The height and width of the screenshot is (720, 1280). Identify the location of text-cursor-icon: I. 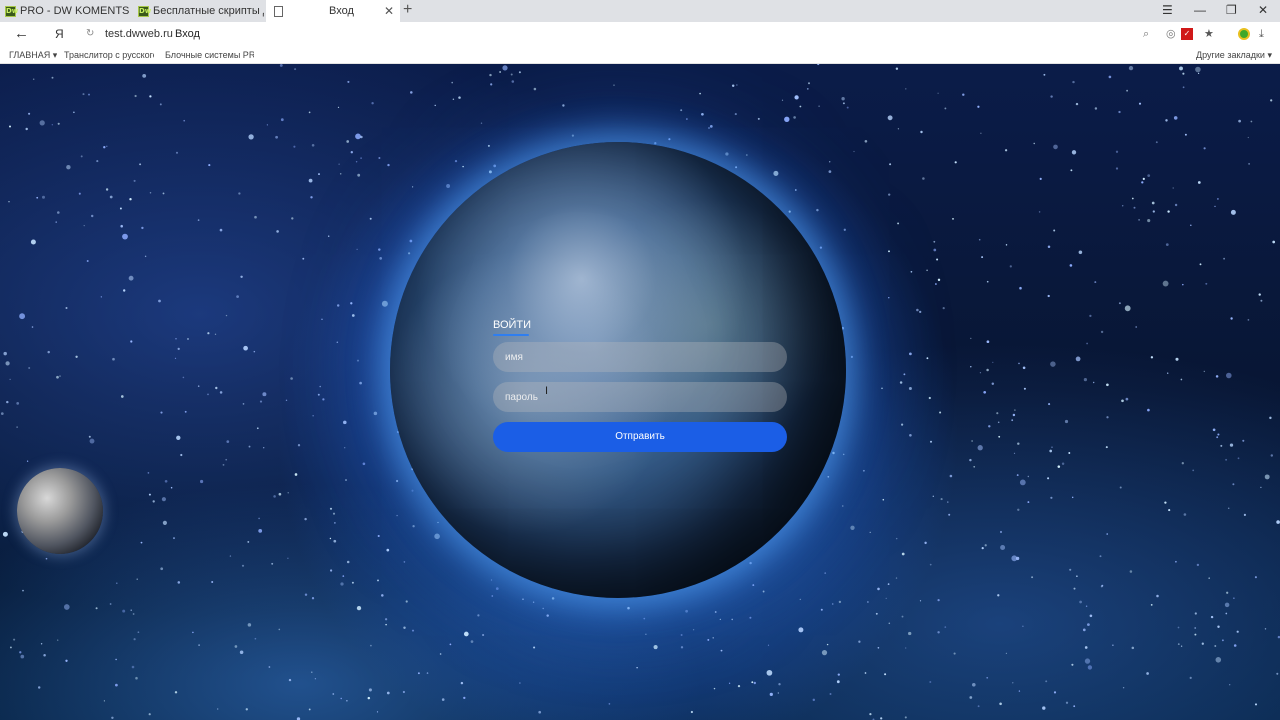
(547, 391).